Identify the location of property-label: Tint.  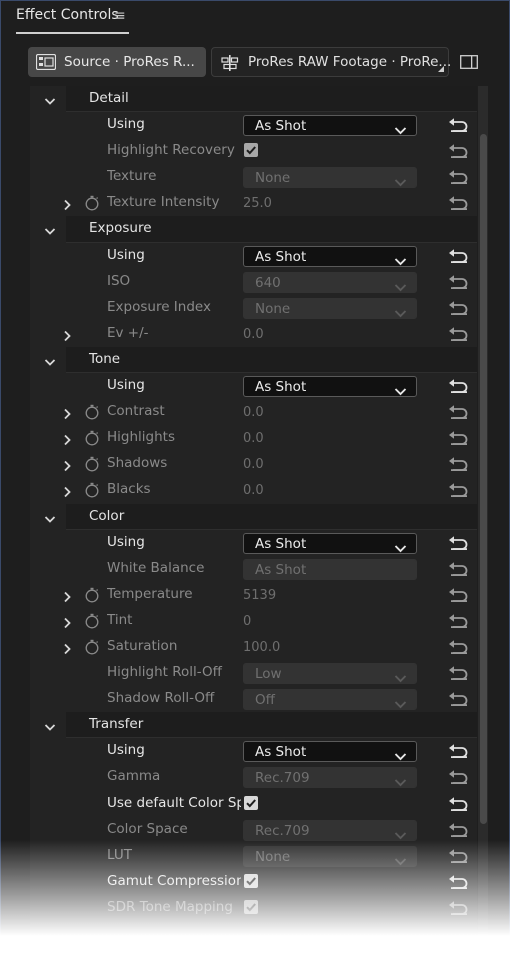
(120, 619).